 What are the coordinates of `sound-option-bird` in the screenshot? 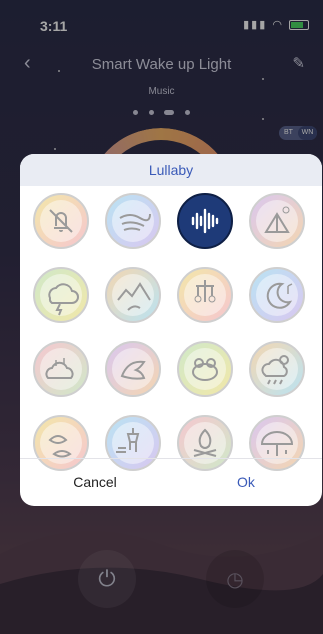 It's located at (133, 369).